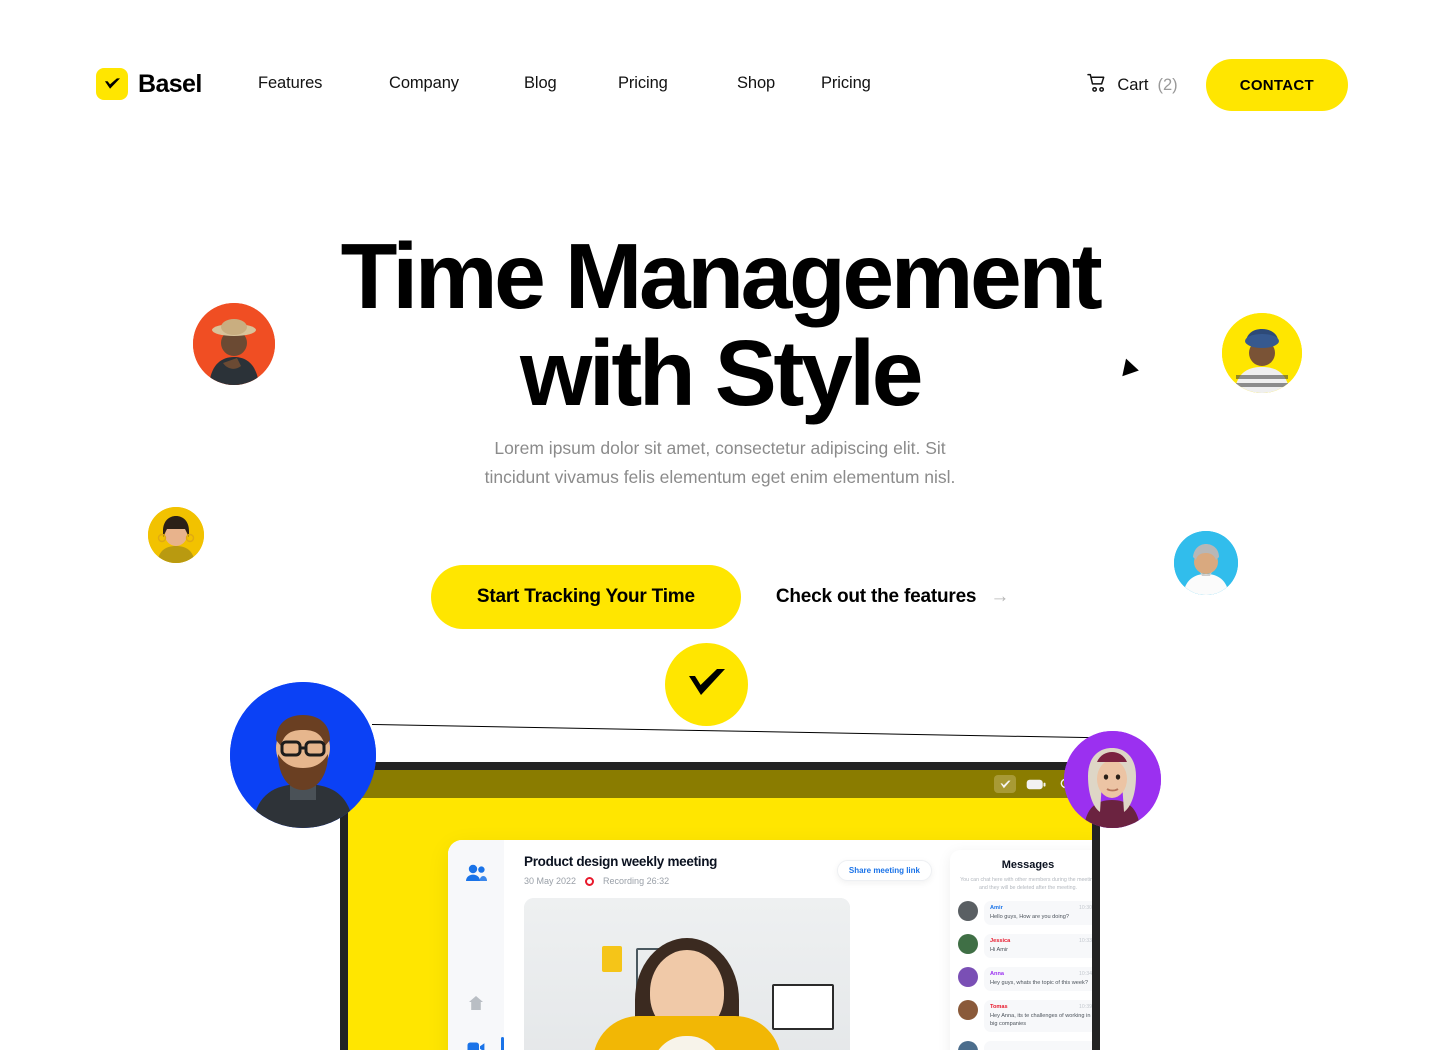 The width and height of the screenshot is (1440, 1050). What do you see at coordinates (170, 83) in the screenshot?
I see `brand-name: Basel` at bounding box center [170, 83].